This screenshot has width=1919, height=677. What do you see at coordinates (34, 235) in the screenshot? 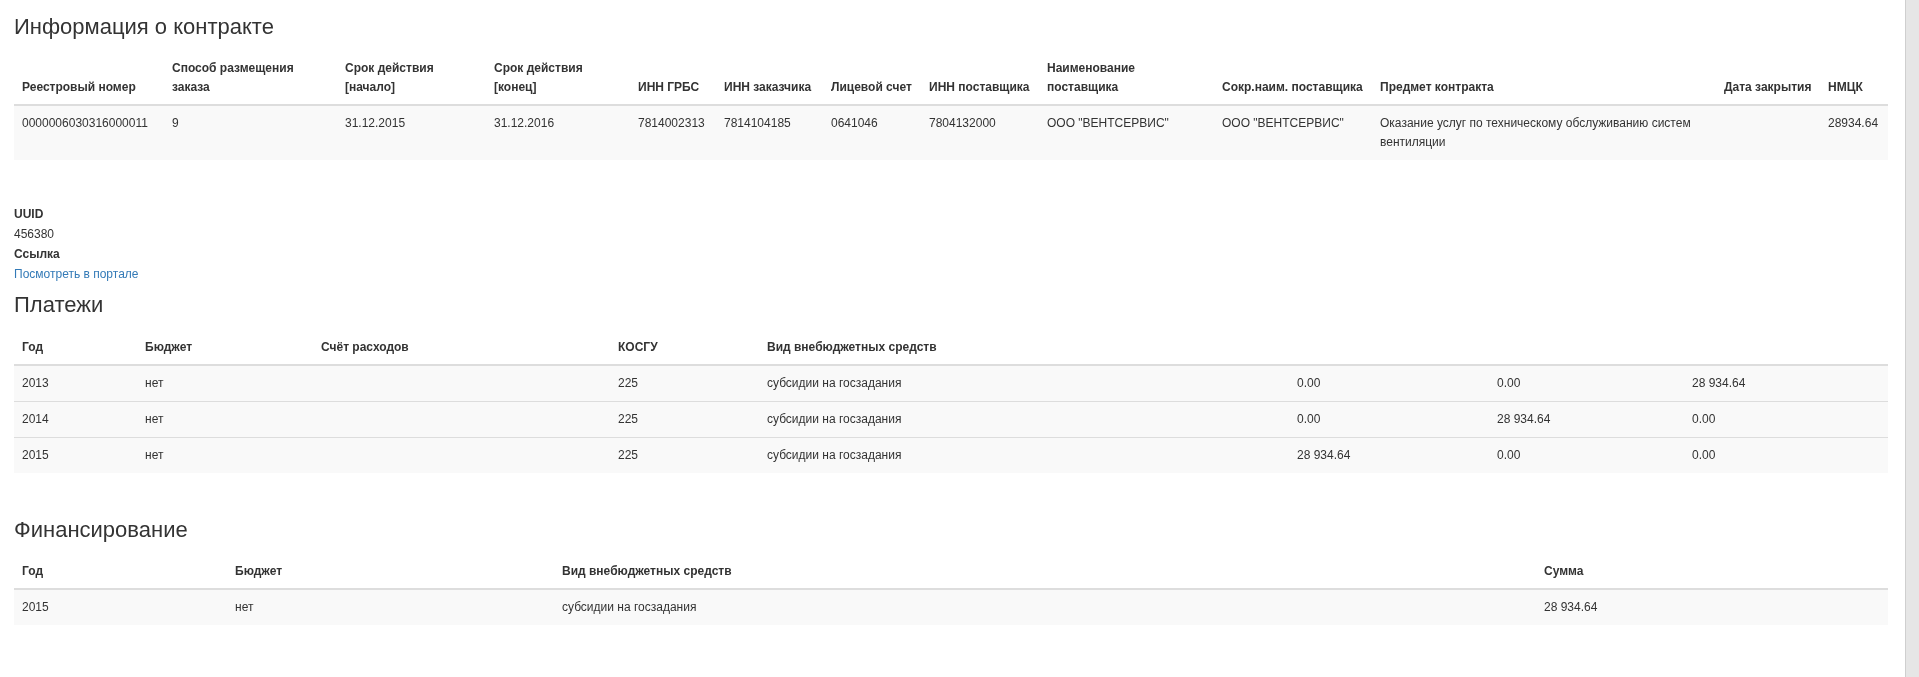
I see `detail-value: 456380` at bounding box center [34, 235].